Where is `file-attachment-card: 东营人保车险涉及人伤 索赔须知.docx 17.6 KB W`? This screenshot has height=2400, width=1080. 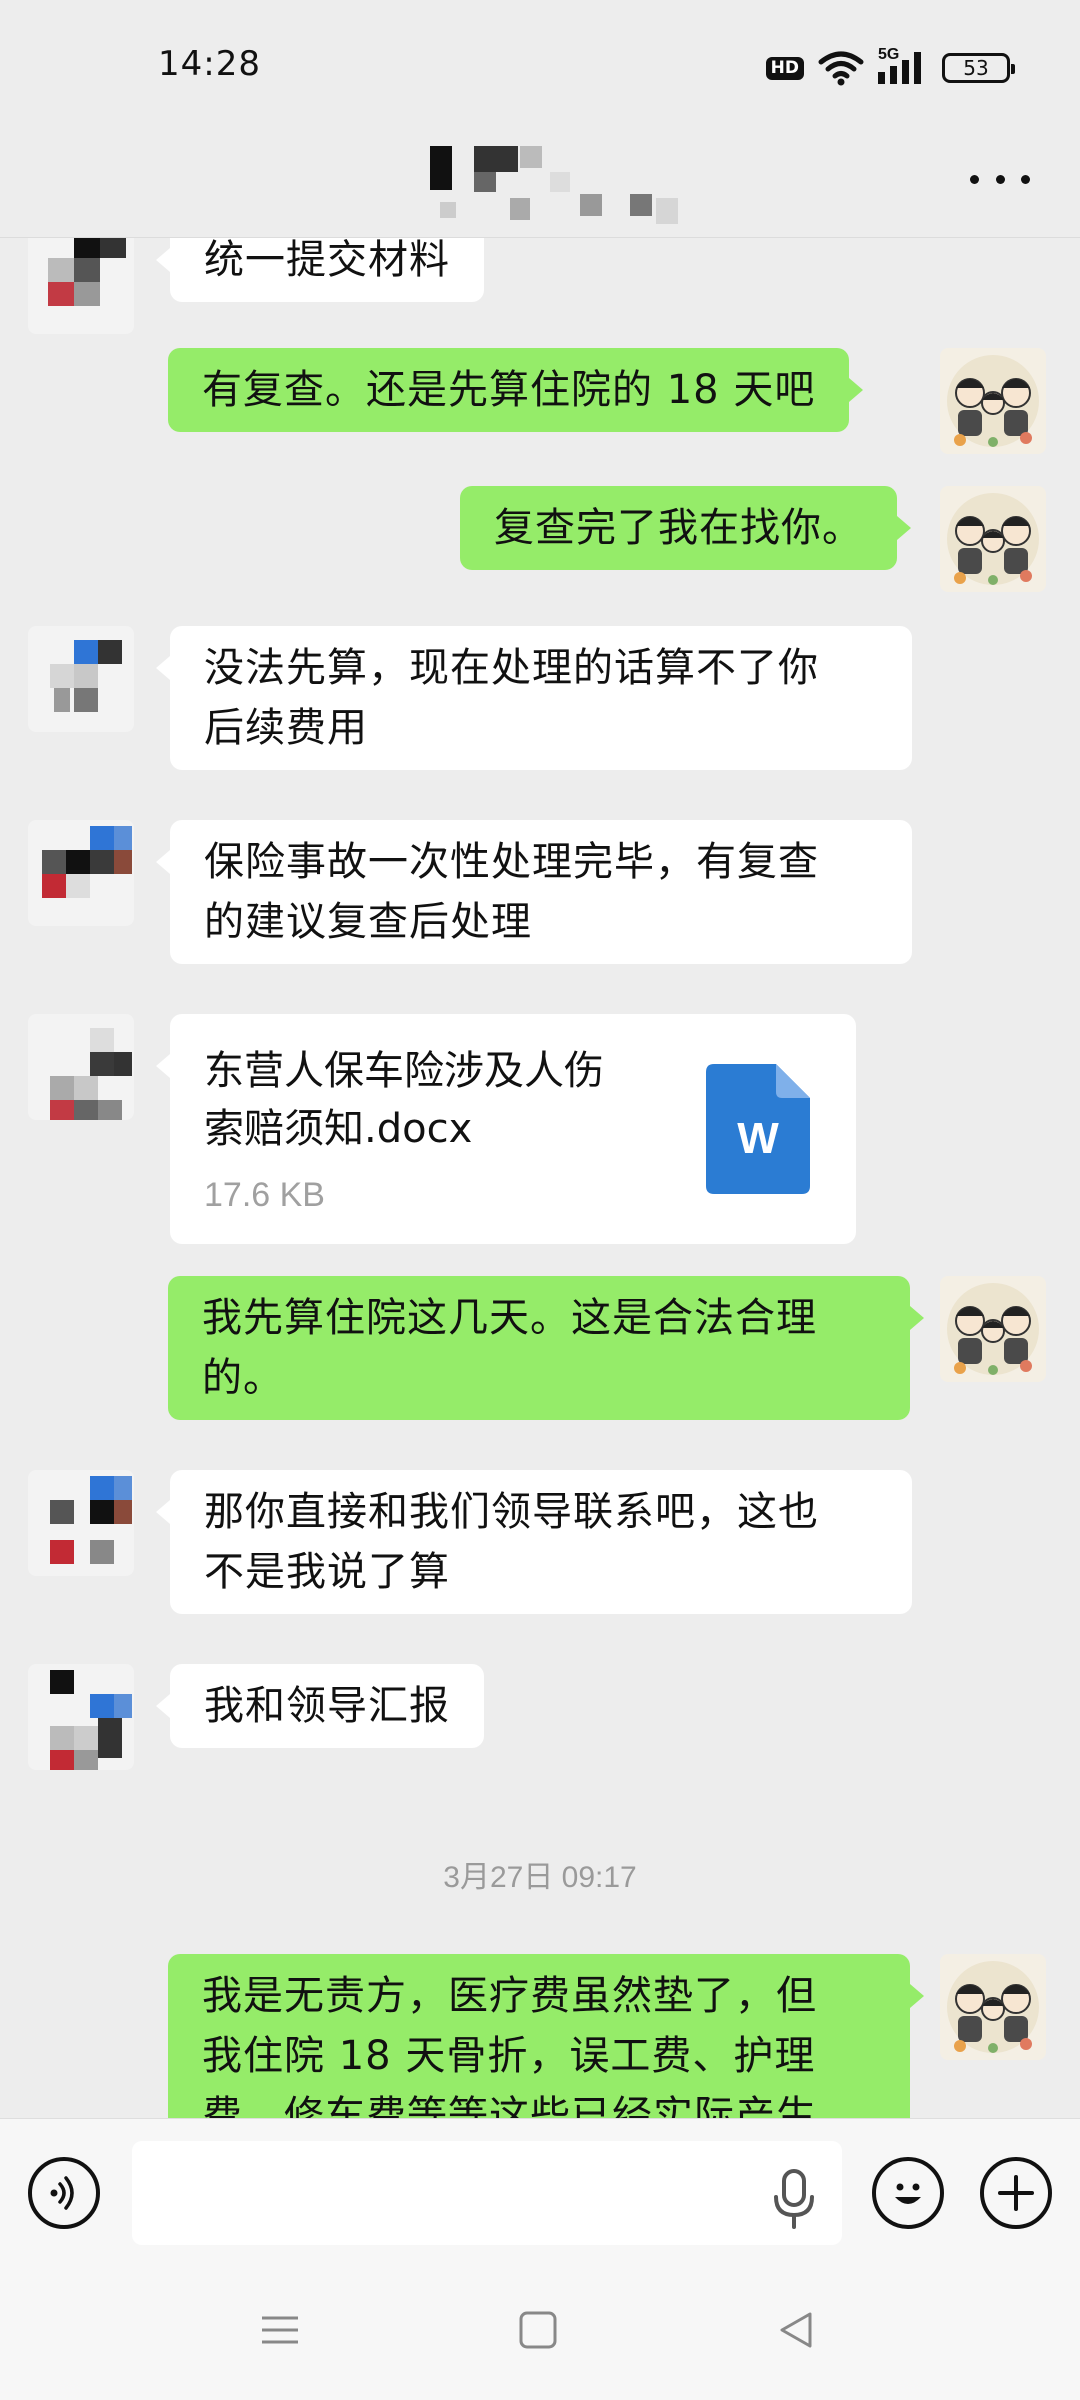 file-attachment-card: 东营人保车险涉及人伤 索赔须知.docx 17.6 KB W is located at coordinates (506, 1129).